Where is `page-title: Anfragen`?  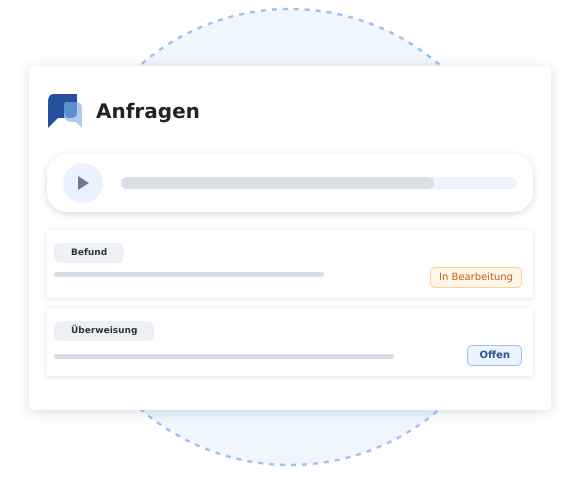 page-title: Anfragen is located at coordinates (148, 111).